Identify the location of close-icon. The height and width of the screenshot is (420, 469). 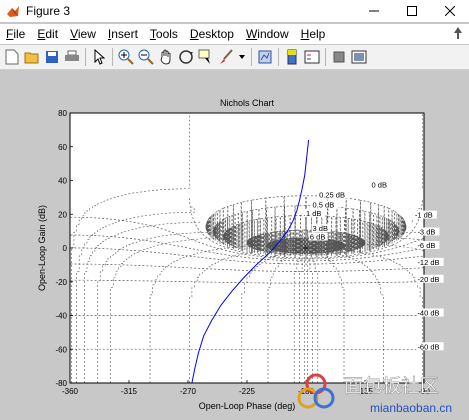
(450, 11).